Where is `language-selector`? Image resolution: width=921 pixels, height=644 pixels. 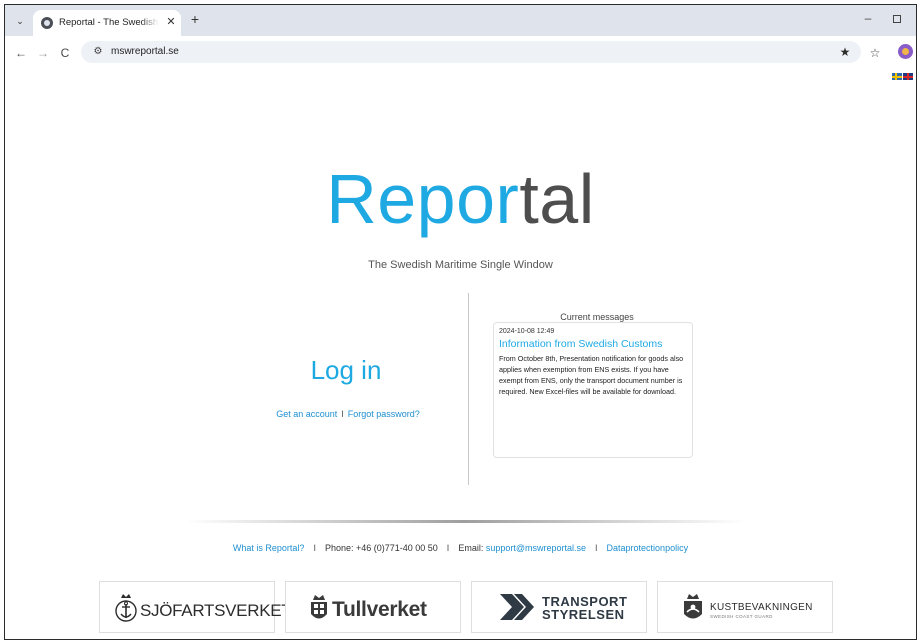
language-selector is located at coordinates (903, 78).